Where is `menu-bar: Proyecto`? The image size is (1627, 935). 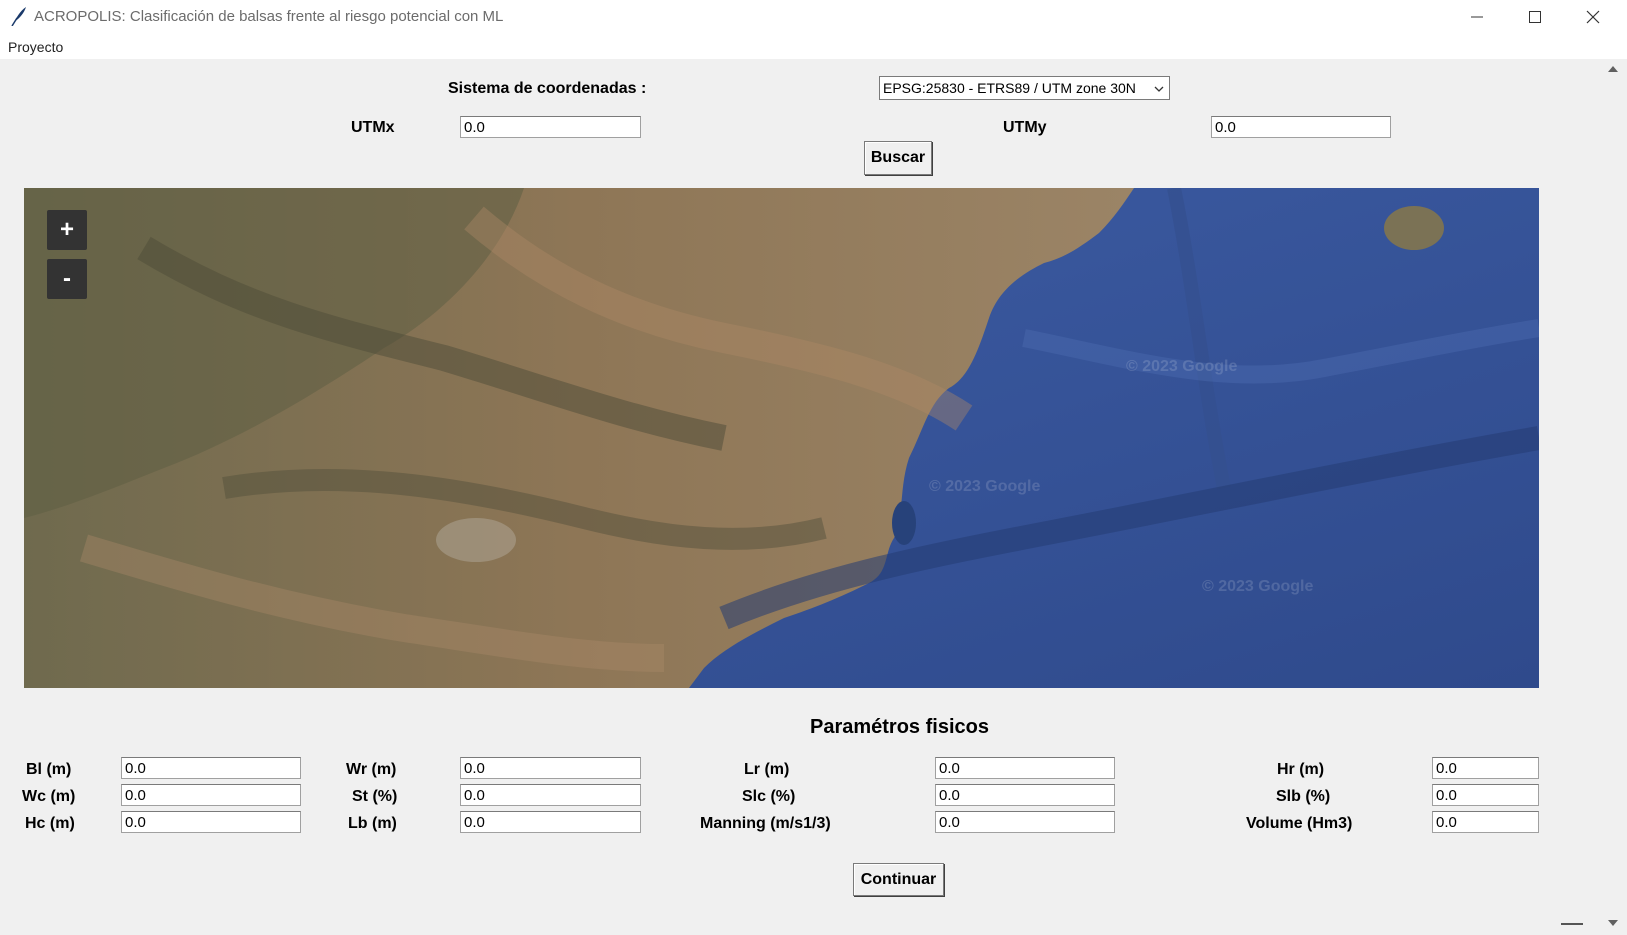
menu-bar: Proyecto is located at coordinates (813, 46).